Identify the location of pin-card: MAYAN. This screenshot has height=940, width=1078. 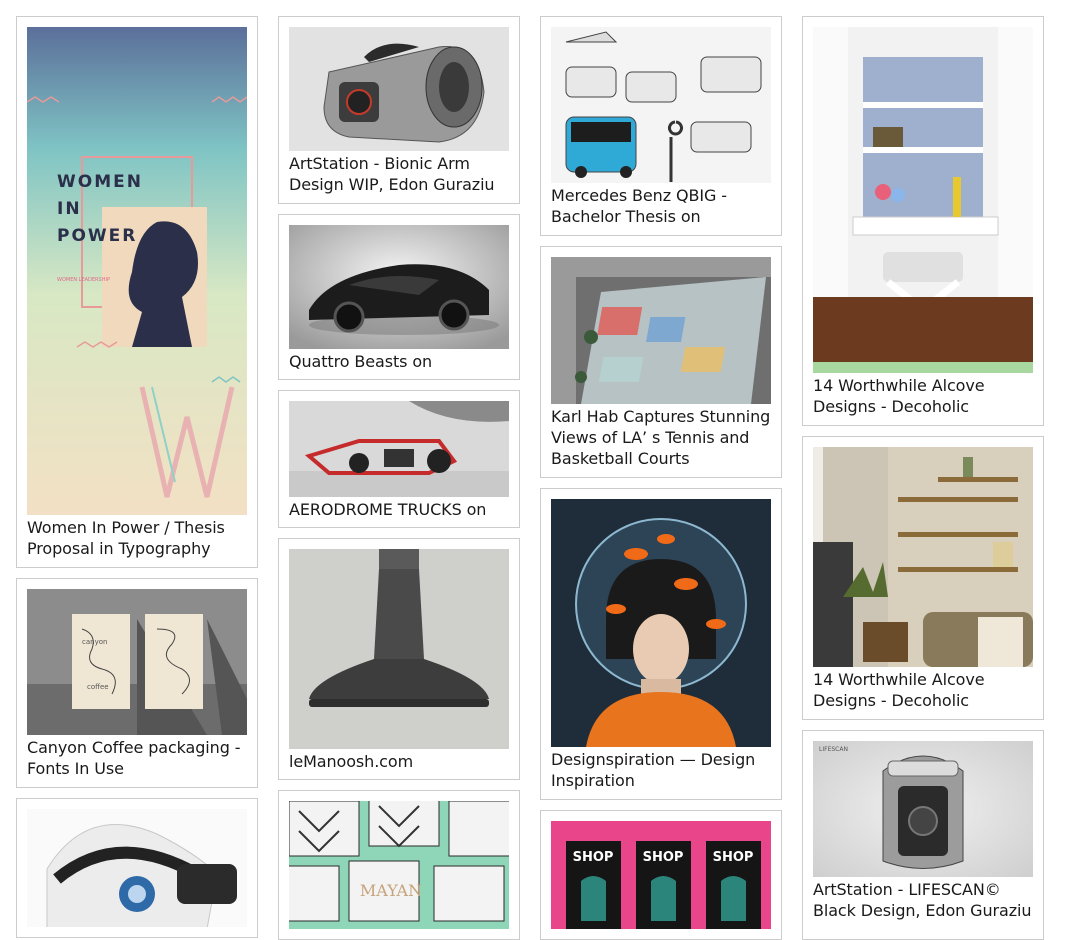
(399, 865).